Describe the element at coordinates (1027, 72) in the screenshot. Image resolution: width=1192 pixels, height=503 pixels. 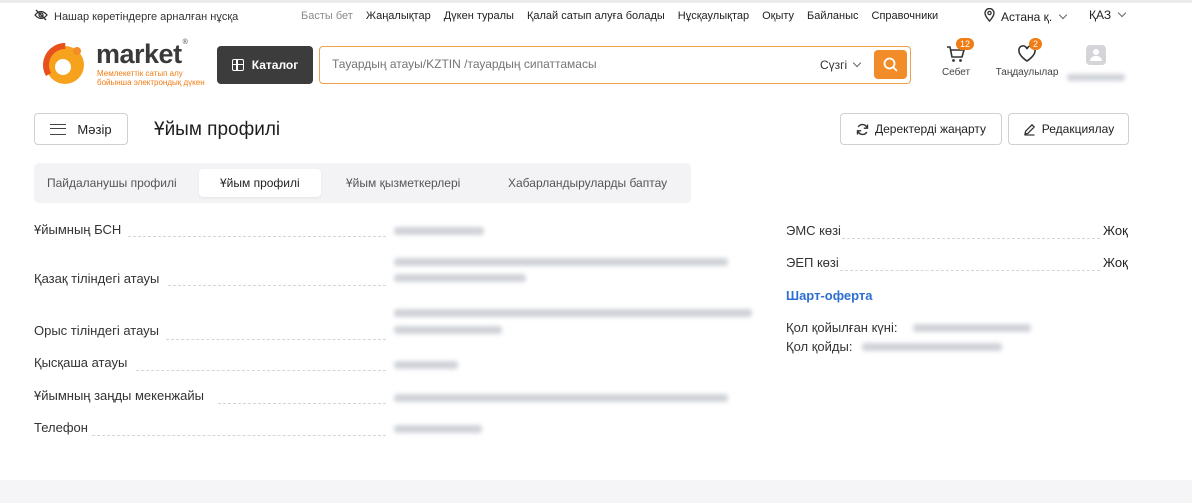
I see `favorites-label: Таңдаулылар` at that location.